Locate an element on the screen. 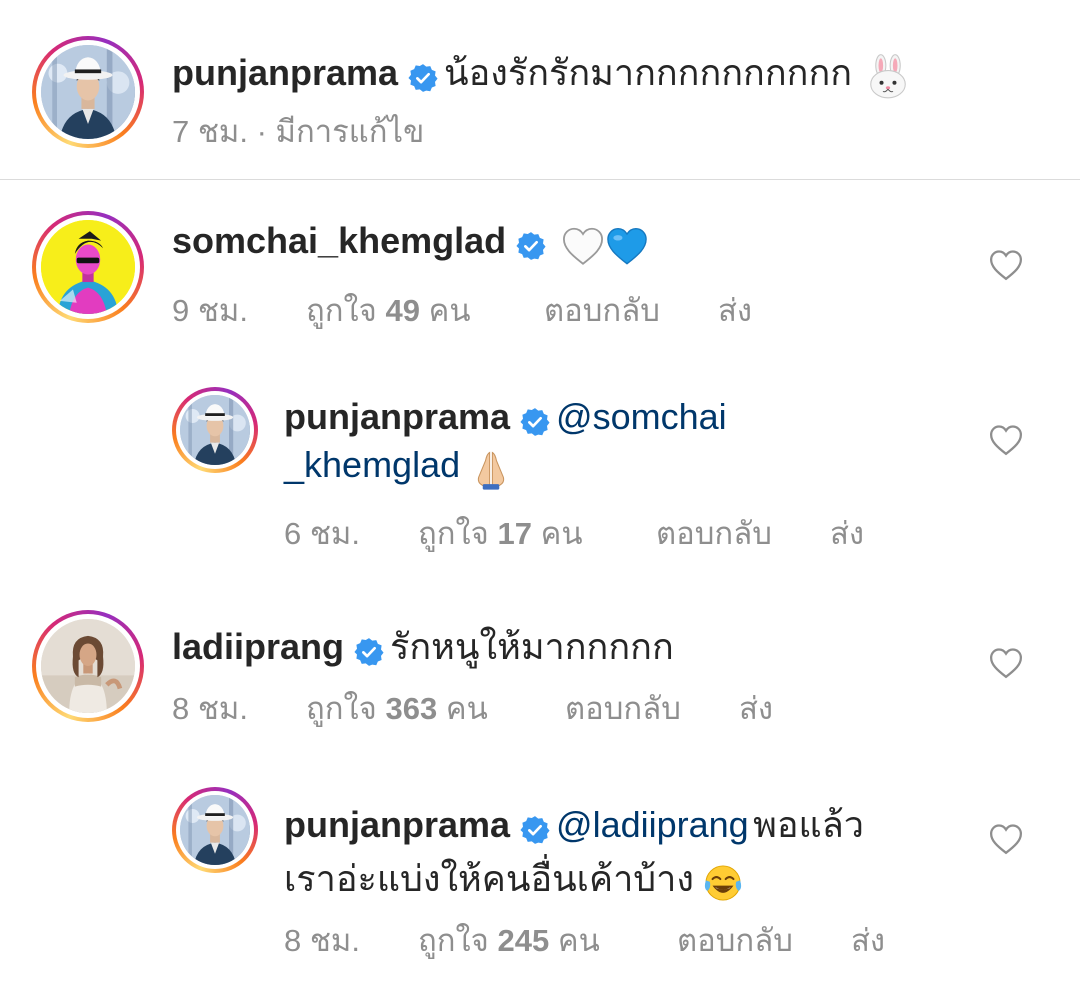  comment-line: ladiiprang รักหนูให้มากกกกก is located at coordinates (423, 646).